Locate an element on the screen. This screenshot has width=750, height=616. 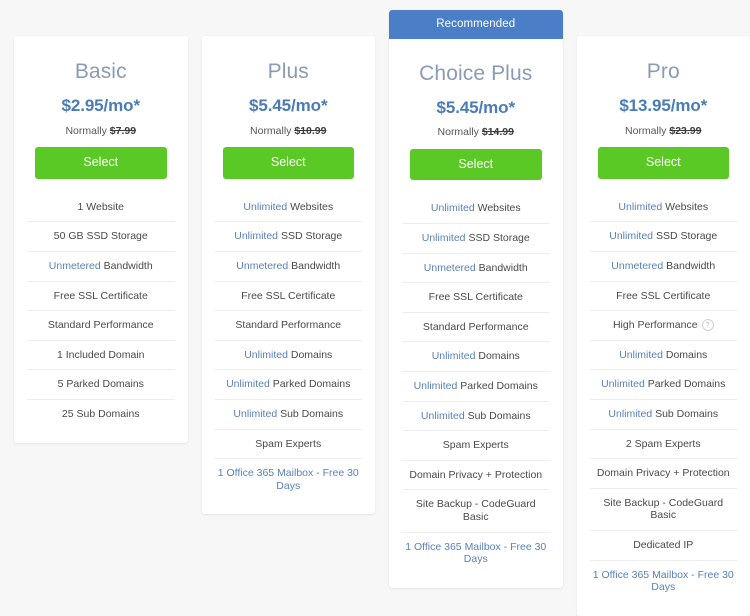
feature-label: 25 Sub Domains is located at coordinates (101, 414).